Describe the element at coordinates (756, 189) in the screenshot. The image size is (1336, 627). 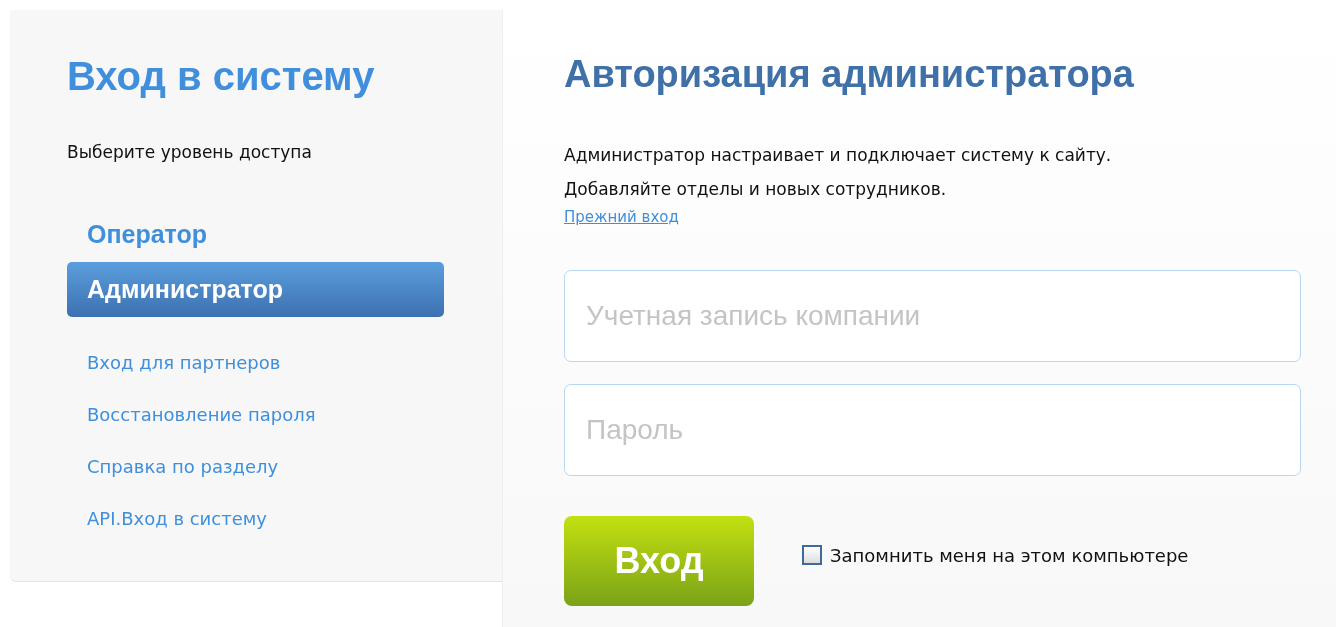
I see `description-text: Добавляйте отделы и новых сотрудников.` at that location.